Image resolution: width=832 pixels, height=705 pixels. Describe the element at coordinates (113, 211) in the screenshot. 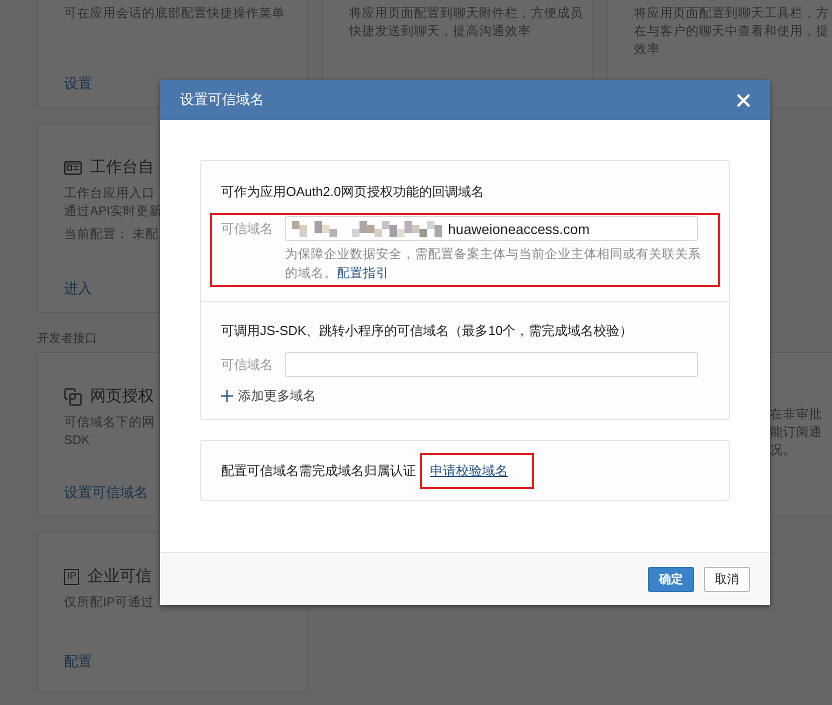

I see `card-description: 通过API实时更新` at that location.